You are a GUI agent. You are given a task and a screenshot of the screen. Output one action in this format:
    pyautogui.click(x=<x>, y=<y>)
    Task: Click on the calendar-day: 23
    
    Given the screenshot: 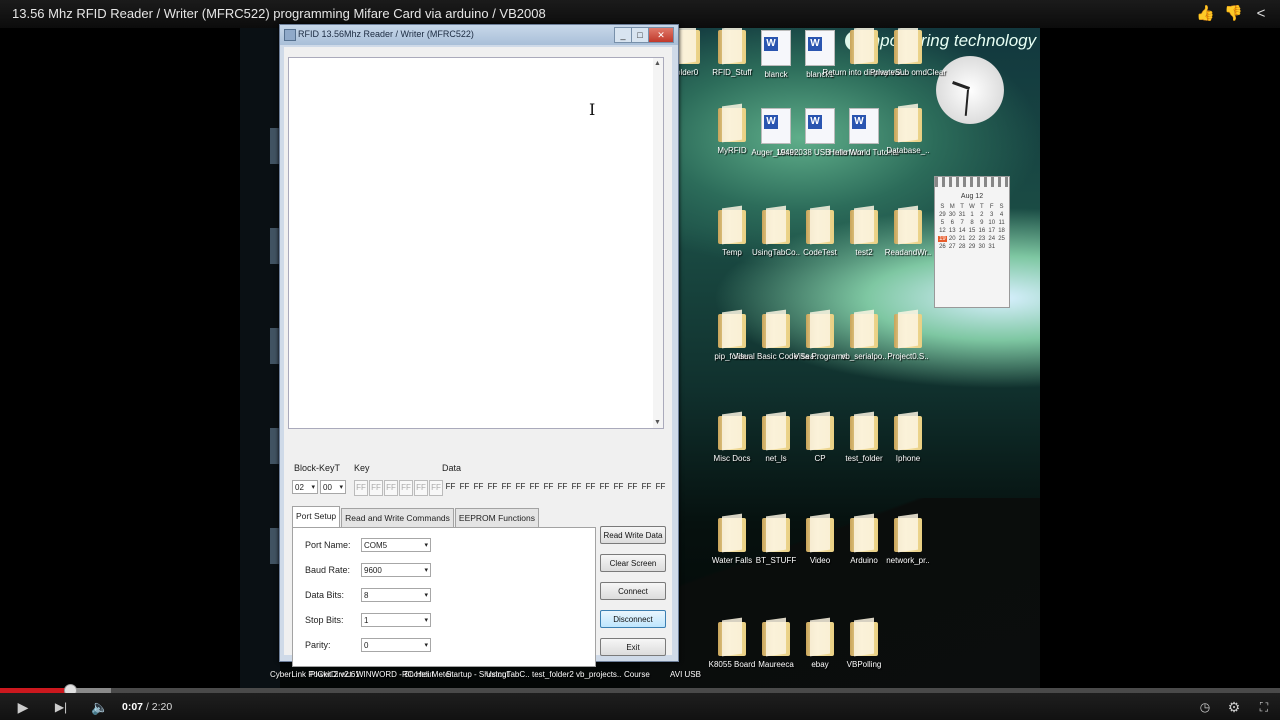 What is the action you would take?
    pyautogui.click(x=981, y=239)
    